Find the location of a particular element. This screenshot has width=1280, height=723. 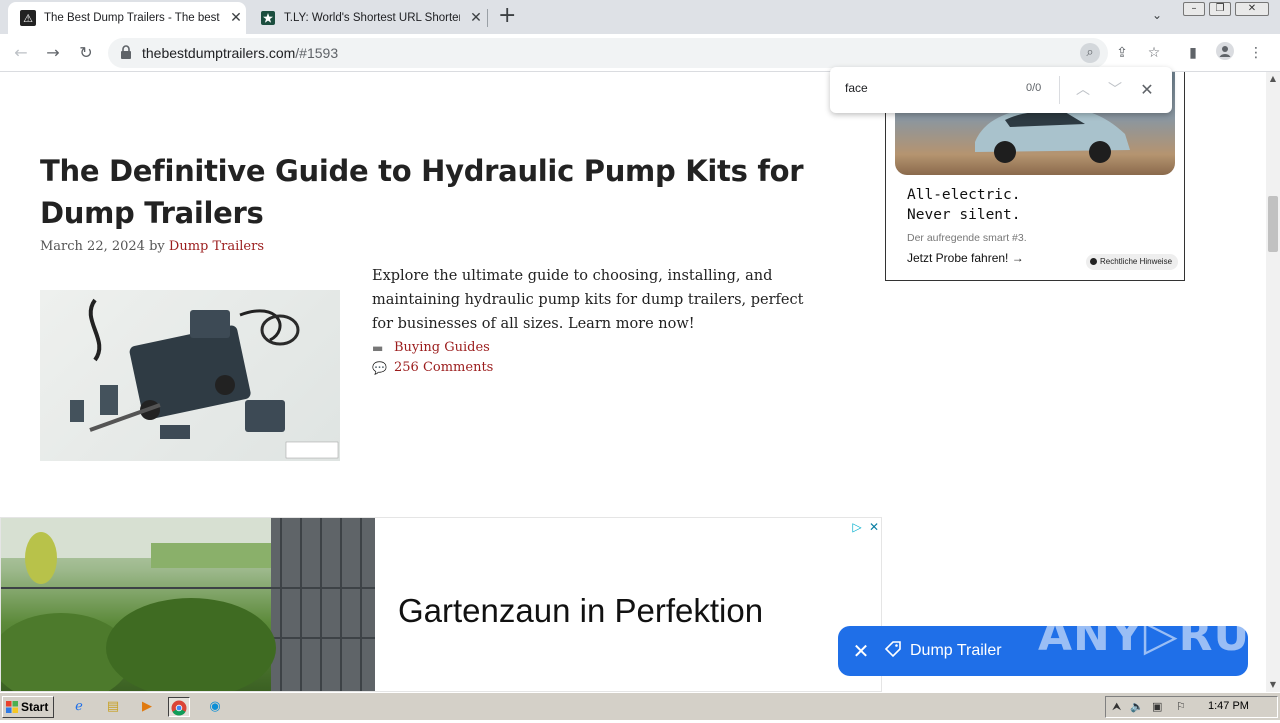

start-button: Start is located at coordinates (28, 707).